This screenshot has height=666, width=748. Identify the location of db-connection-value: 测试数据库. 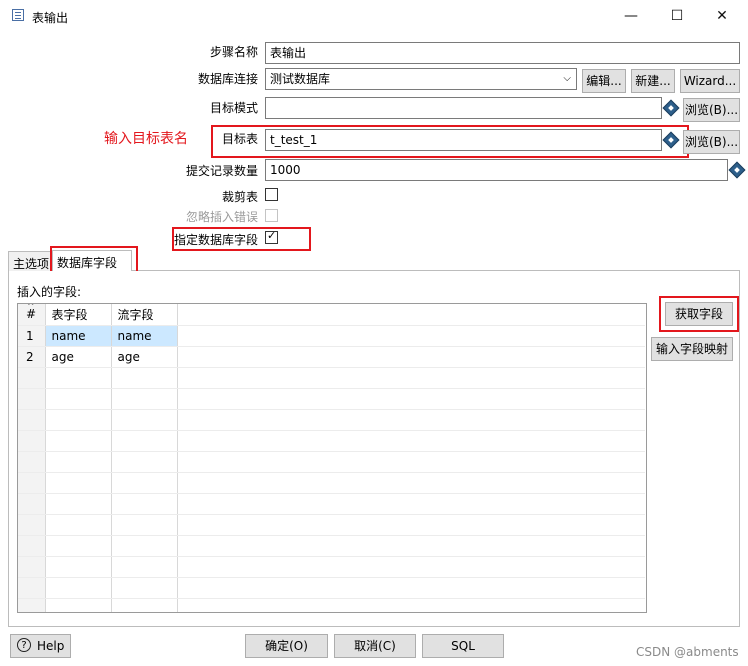
(300, 79).